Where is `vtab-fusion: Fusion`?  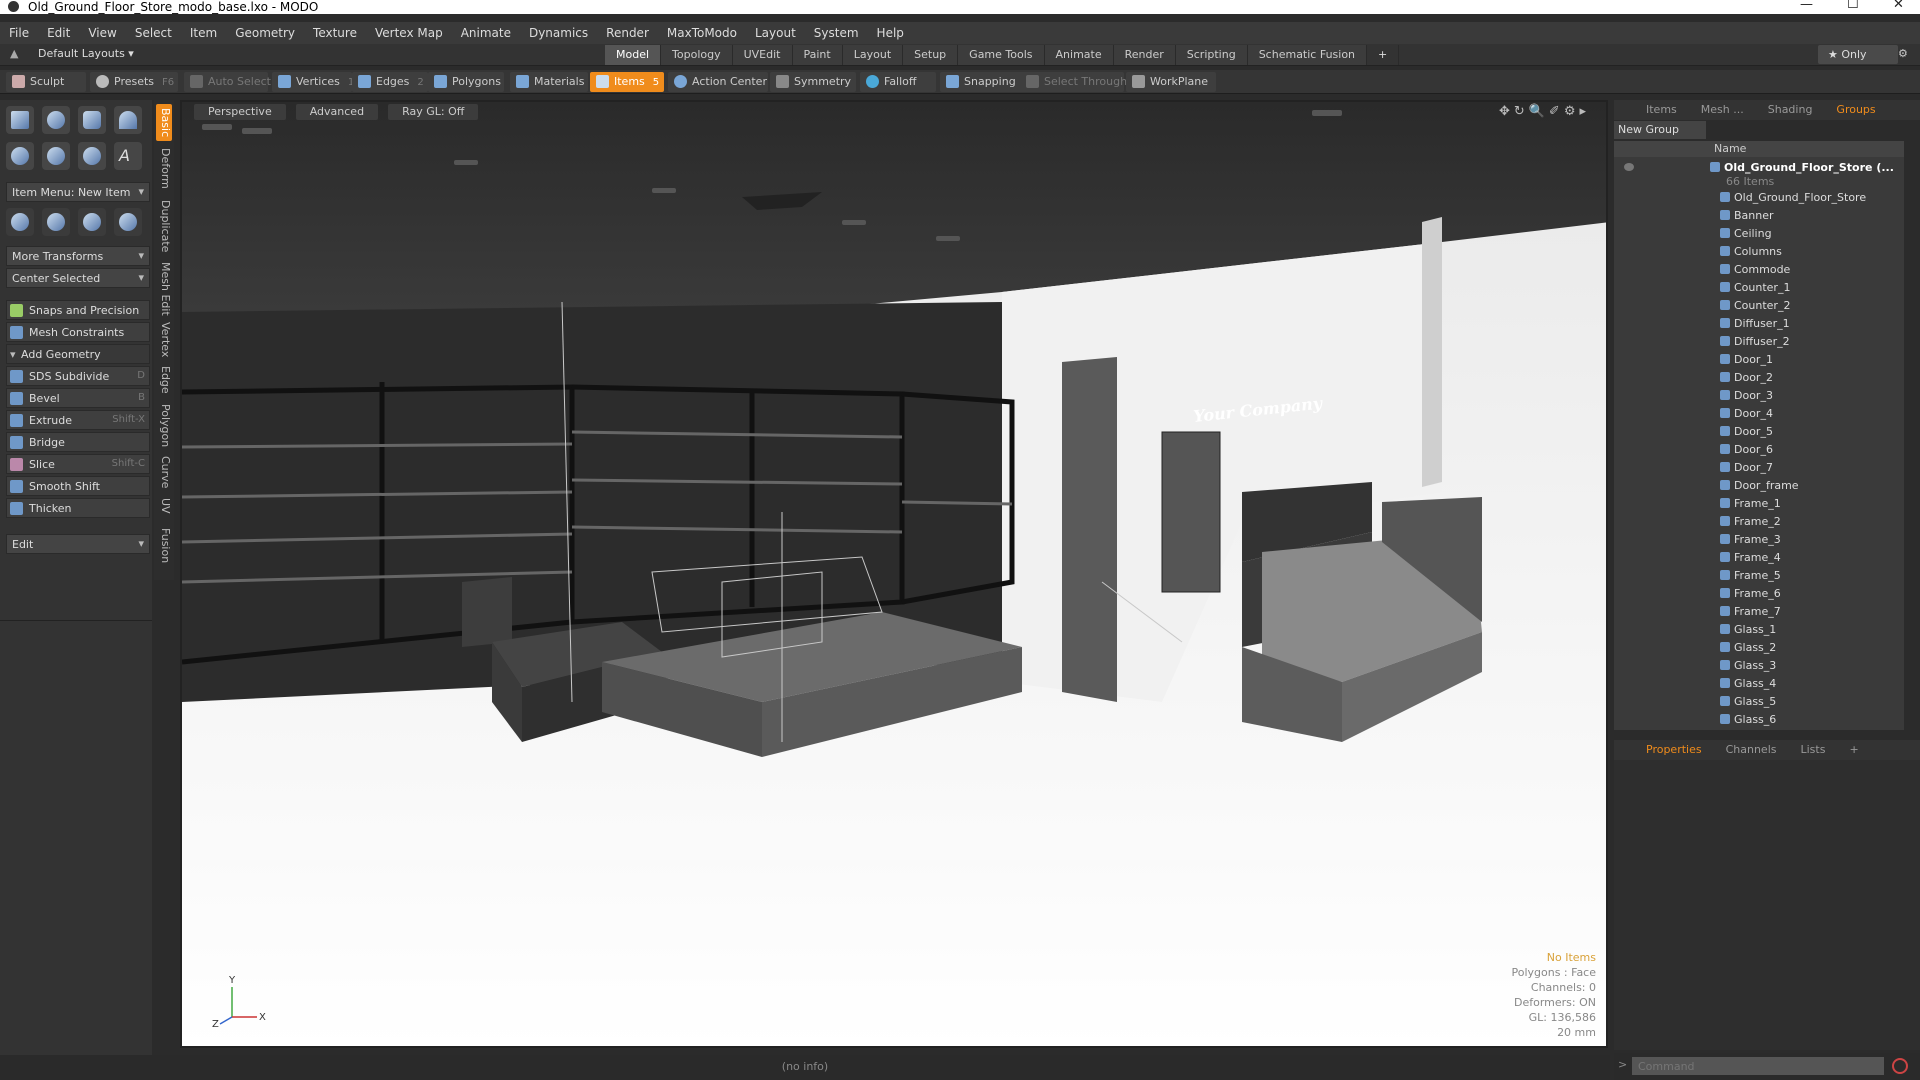 vtab-fusion: Fusion is located at coordinates (164, 545).